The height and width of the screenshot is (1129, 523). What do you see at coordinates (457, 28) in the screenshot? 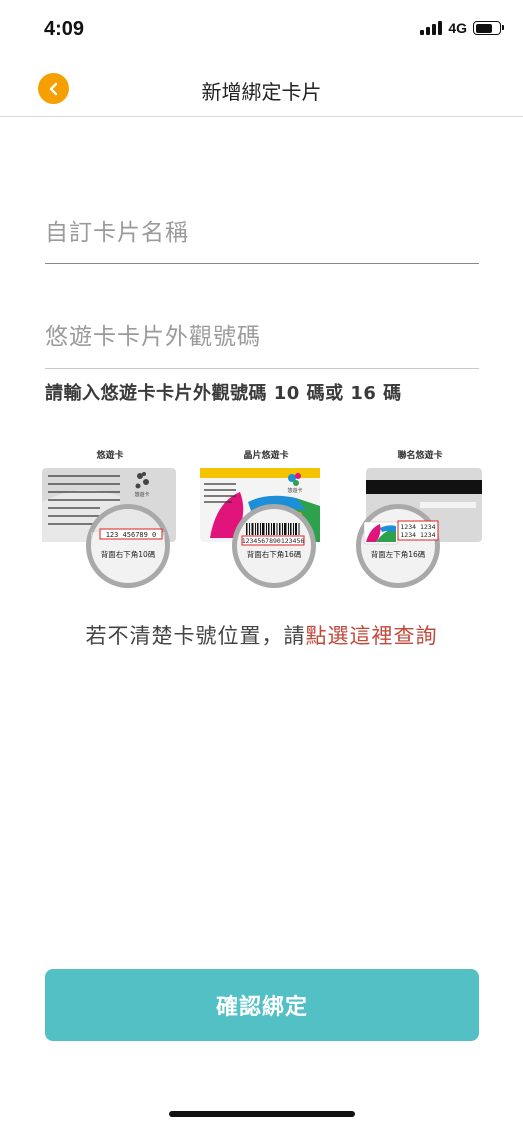
I see `network-type: 4G` at bounding box center [457, 28].